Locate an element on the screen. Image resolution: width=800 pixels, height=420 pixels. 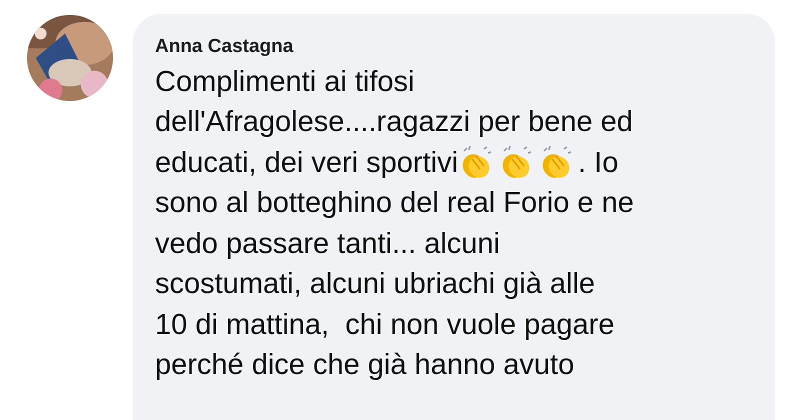
comment-text: sono al botteghino del real Forio e ne is located at coordinates (394, 203).